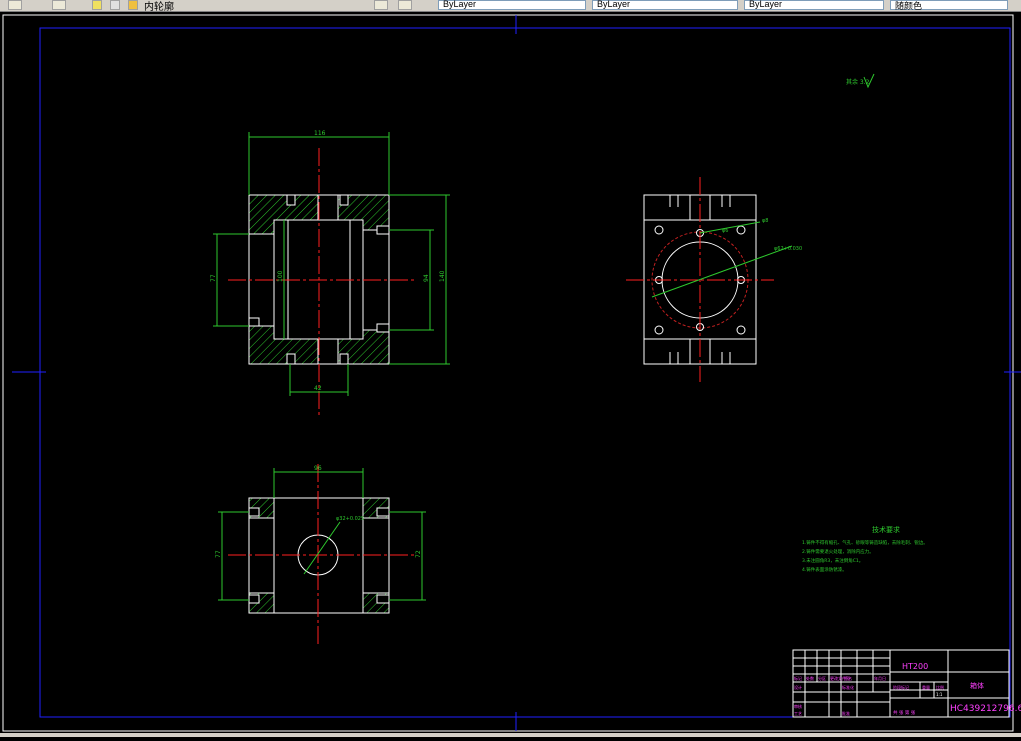 The image size is (1021, 741). I want to click on toolbar: 内轮廓 ByLayer ByLayer ByLayer 随颜色, so click(510, 6).